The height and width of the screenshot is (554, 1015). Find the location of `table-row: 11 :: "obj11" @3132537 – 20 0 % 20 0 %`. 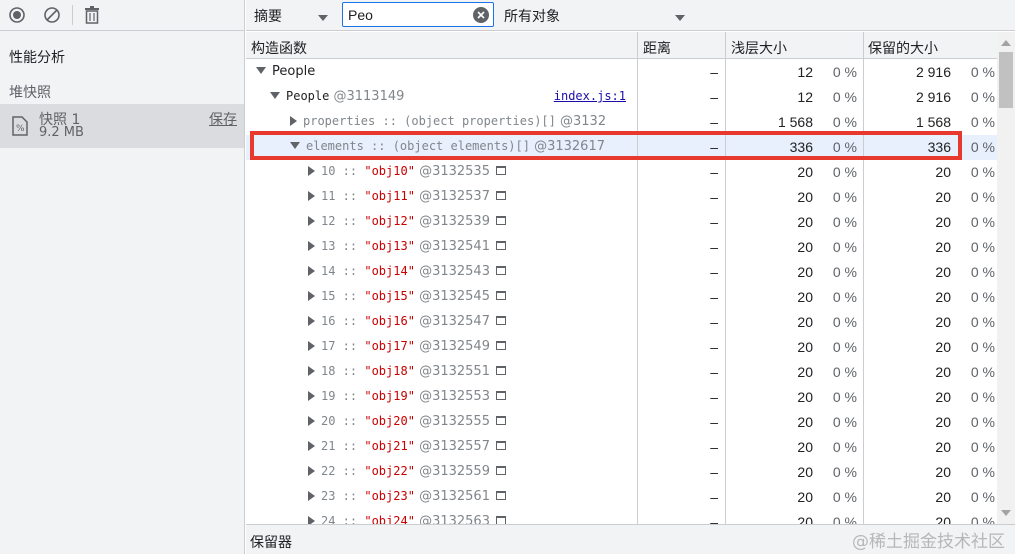

table-row: 11 :: "obj11" @3132537 – 20 0 % 20 0 % is located at coordinates (621, 197).